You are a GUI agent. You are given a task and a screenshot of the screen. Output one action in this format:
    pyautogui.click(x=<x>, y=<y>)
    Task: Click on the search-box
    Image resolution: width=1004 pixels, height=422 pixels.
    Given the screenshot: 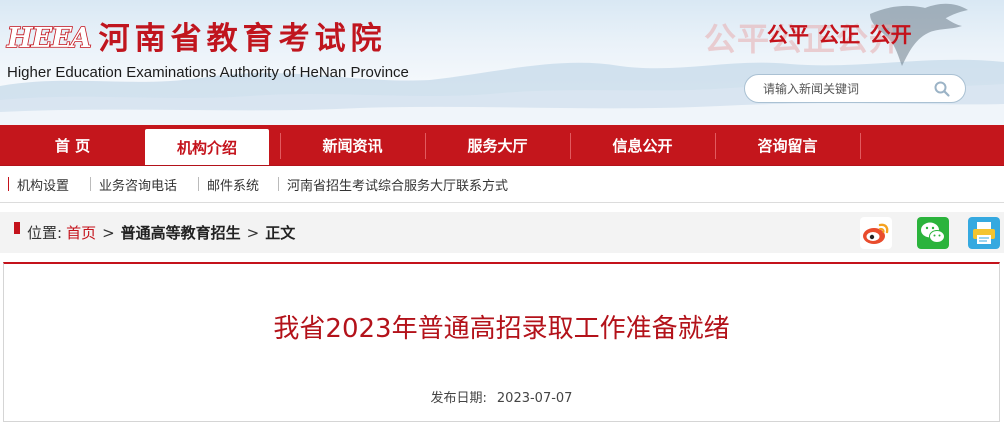 What is the action you would take?
    pyautogui.click(x=855, y=88)
    